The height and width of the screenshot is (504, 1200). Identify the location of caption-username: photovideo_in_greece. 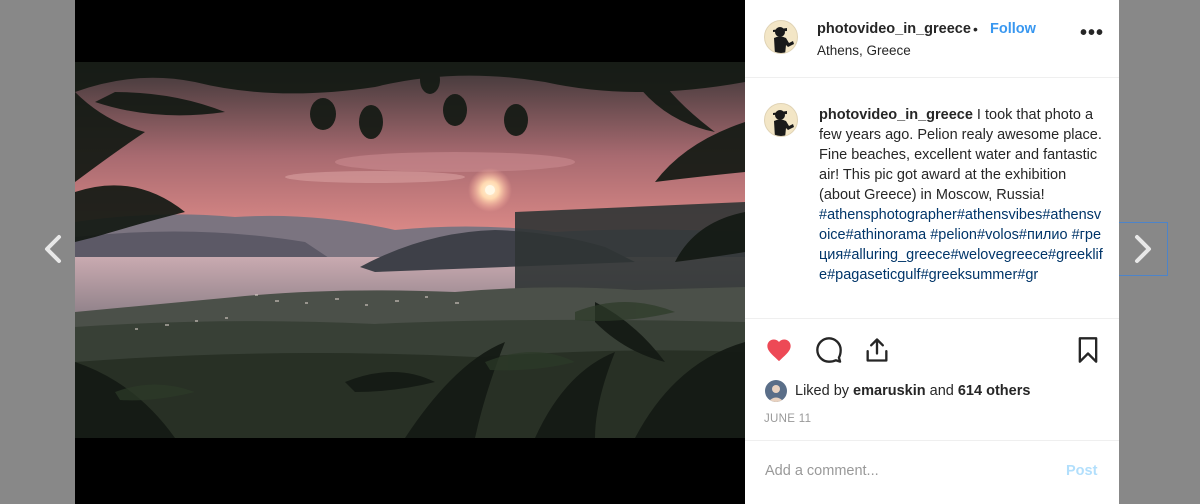
(896, 115).